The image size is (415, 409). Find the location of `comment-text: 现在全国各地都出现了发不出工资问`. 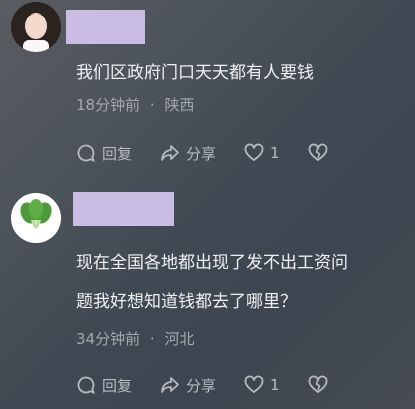

comment-text: 现在全国各地都出现了发不出工资问 is located at coordinates (212, 263).